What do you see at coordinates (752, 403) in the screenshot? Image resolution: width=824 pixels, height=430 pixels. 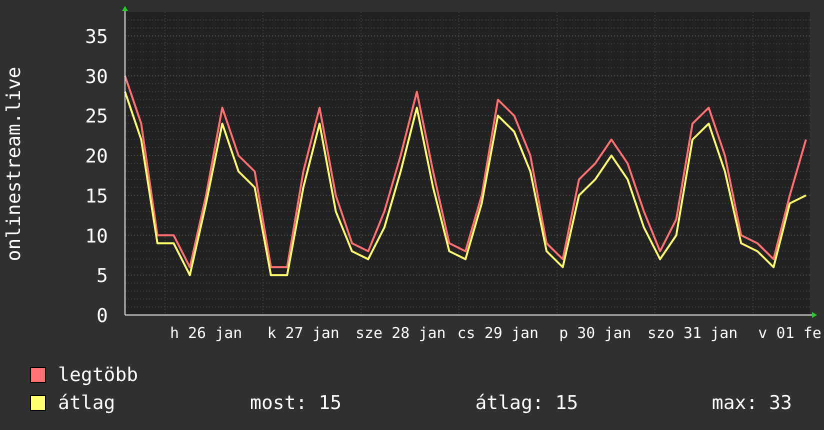 I see `stat-value: max: 33` at bounding box center [752, 403].